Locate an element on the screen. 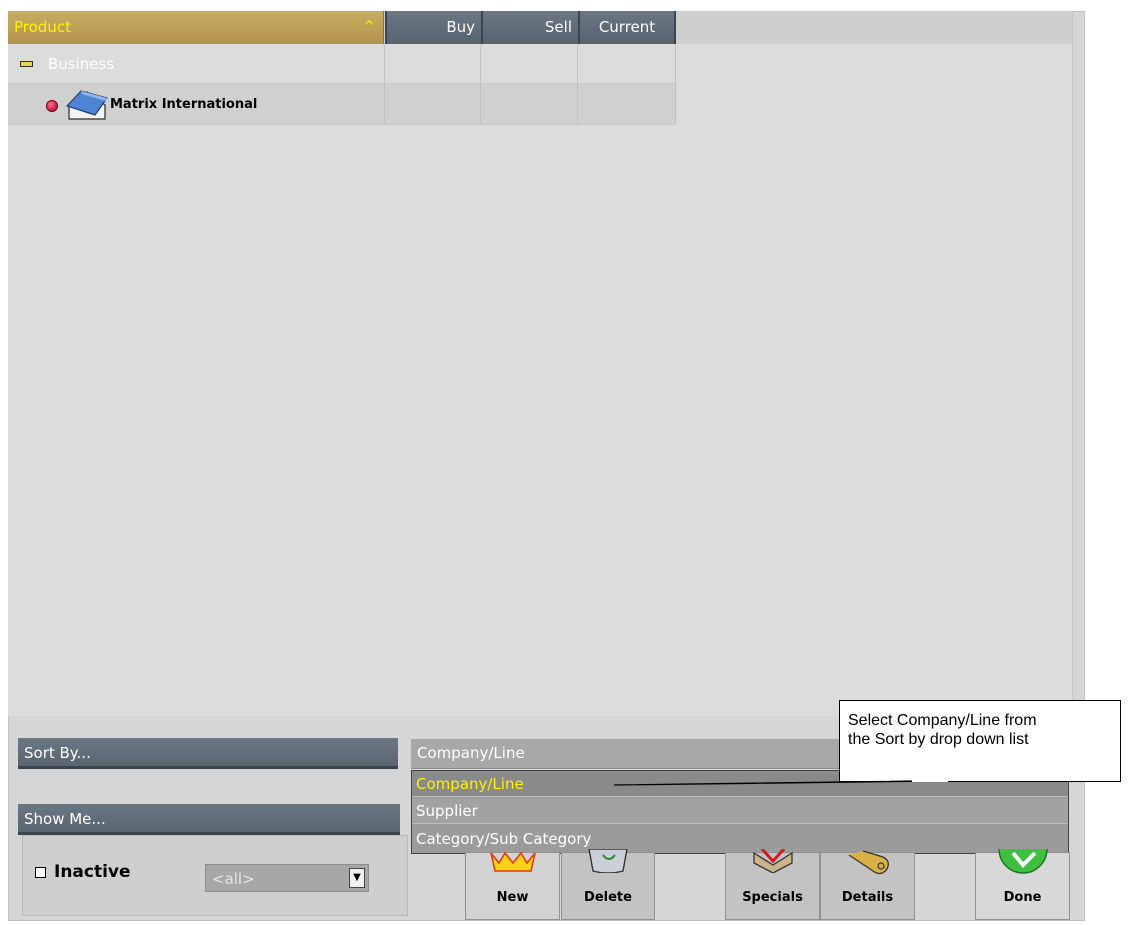 Image resolution: width=1148 pixels, height=925 pixels. table-row: Business is located at coordinates (342, 64).